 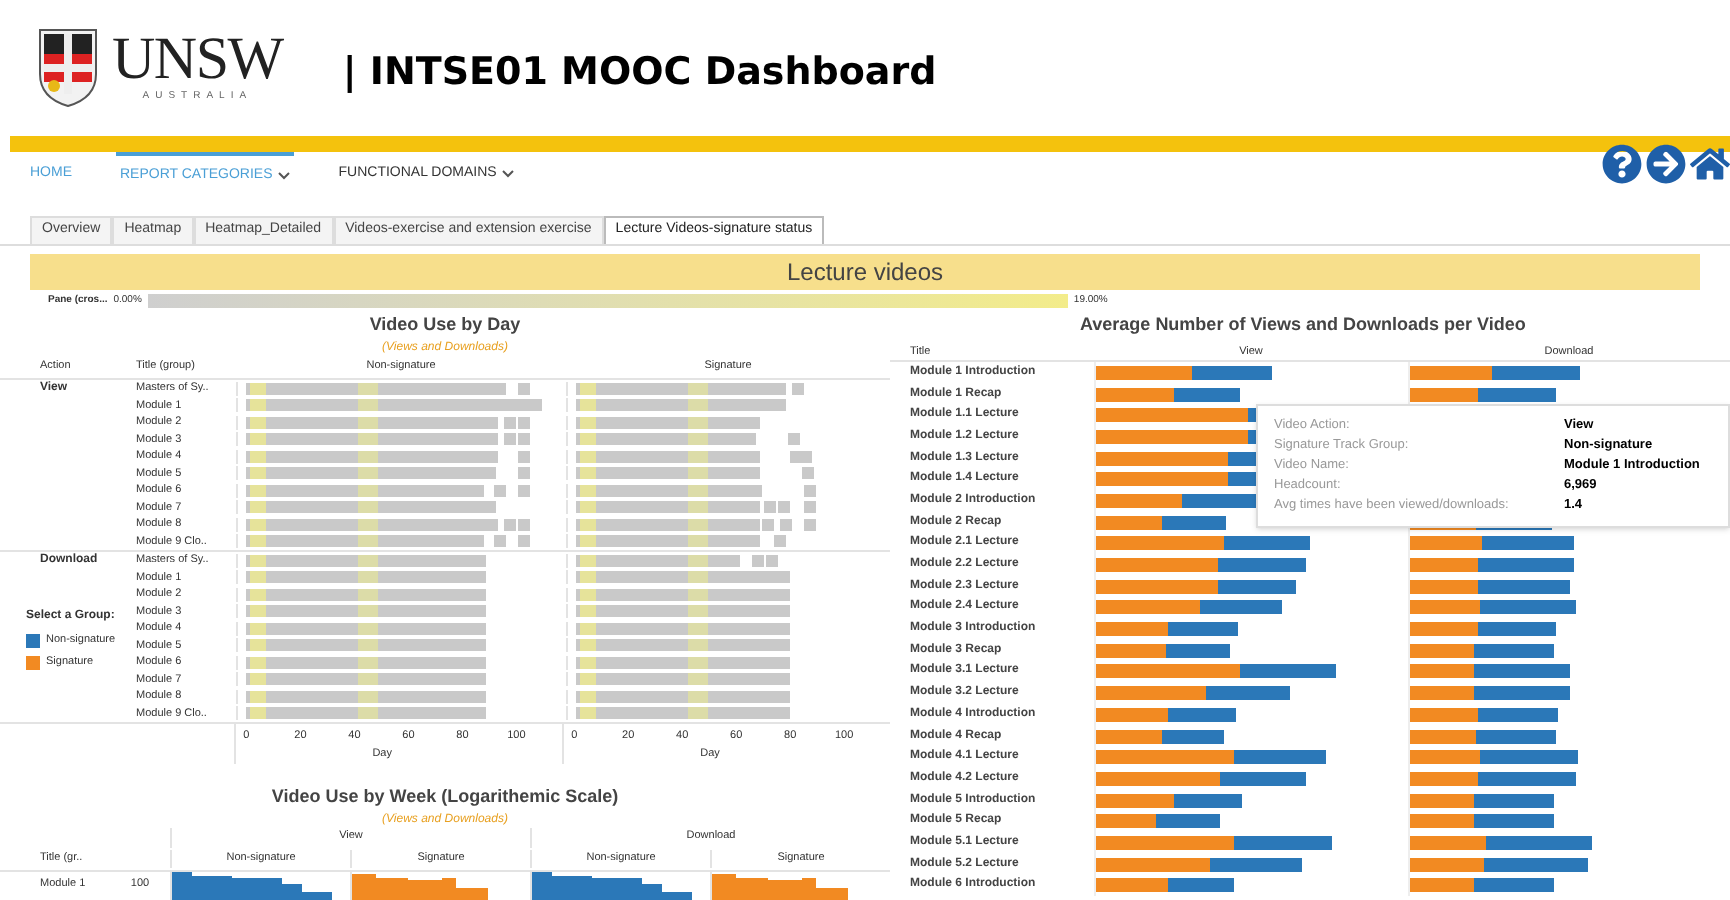 I want to click on logo-text: UNSW, so click(x=197, y=60).